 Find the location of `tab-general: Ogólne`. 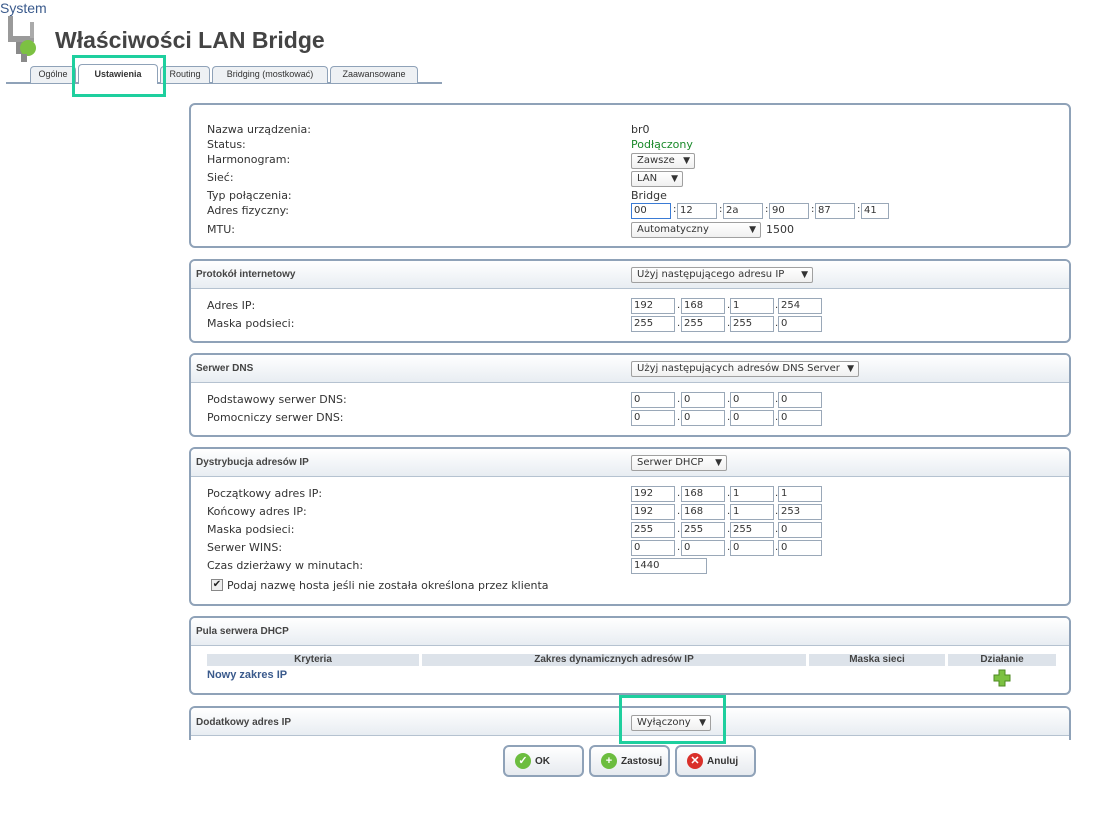

tab-general: Ogólne is located at coordinates (53, 74).